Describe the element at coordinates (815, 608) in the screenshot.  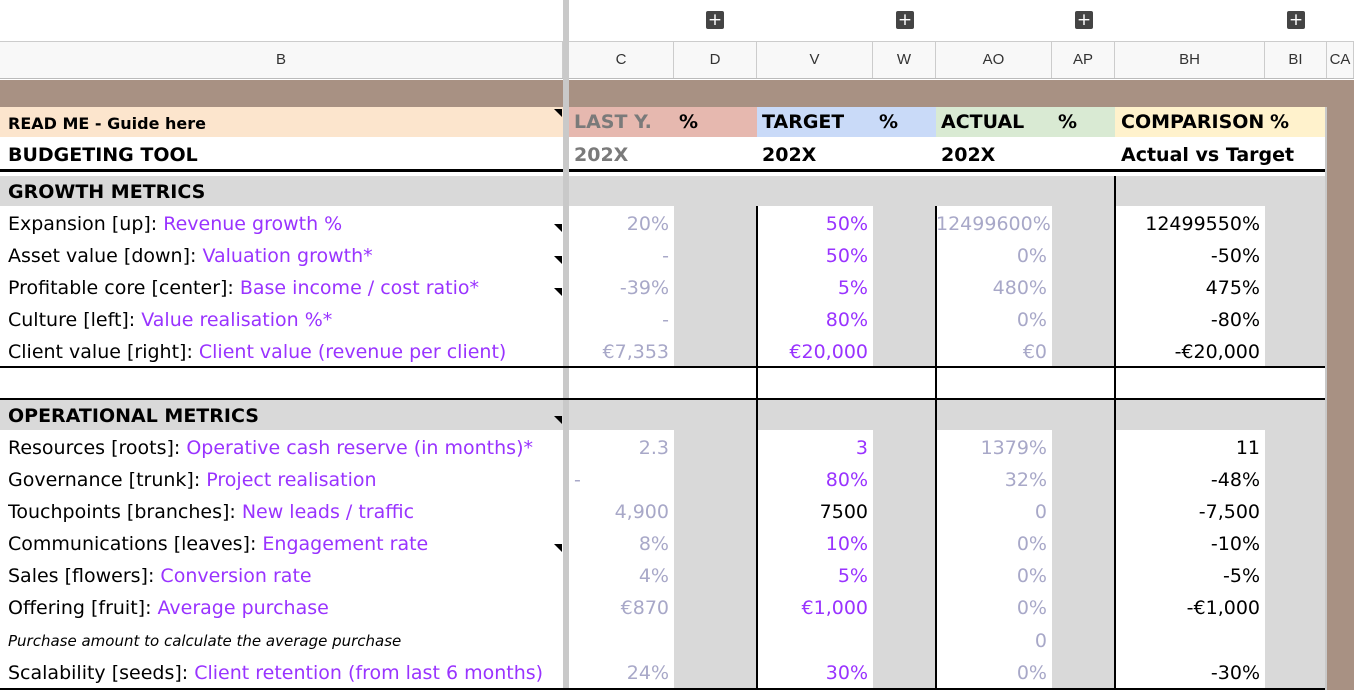
I see `target-value: €1,000` at that location.